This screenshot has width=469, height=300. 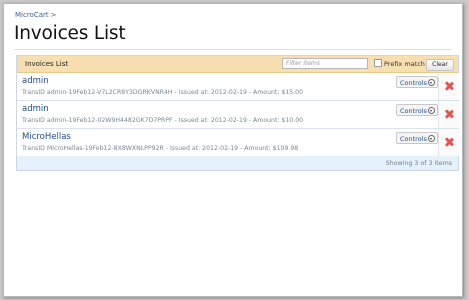 I want to click on clear-button: Clear, so click(x=440, y=65).